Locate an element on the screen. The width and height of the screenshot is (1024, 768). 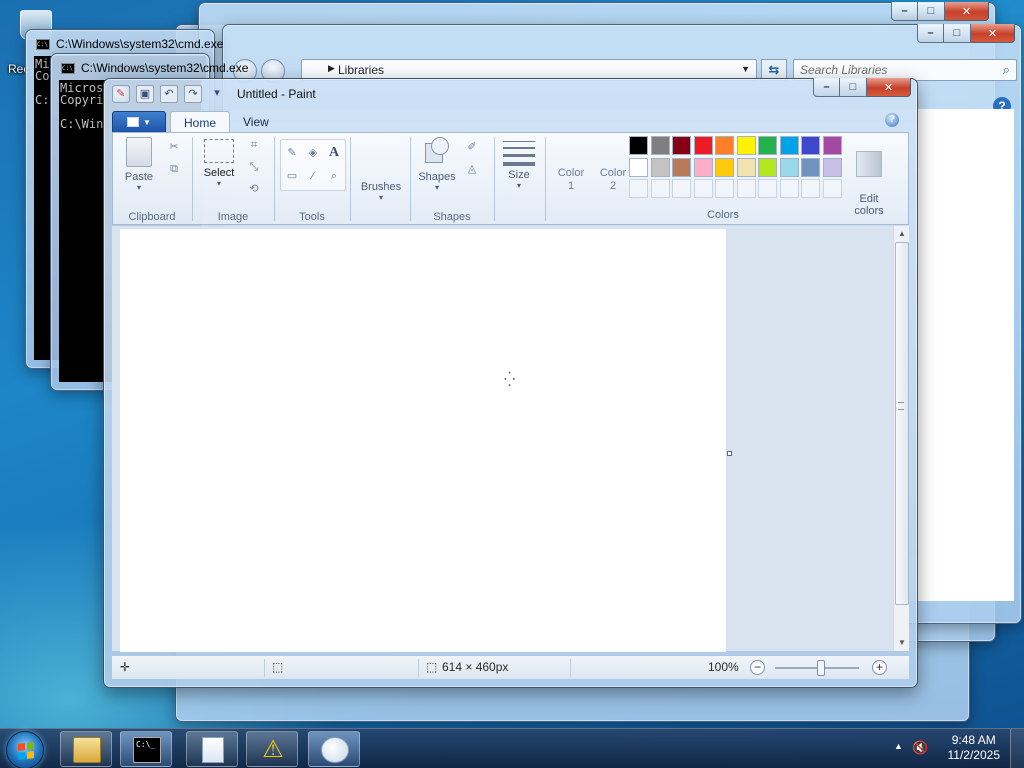
edit-colors-button: Edit colors is located at coordinates (869, 184).